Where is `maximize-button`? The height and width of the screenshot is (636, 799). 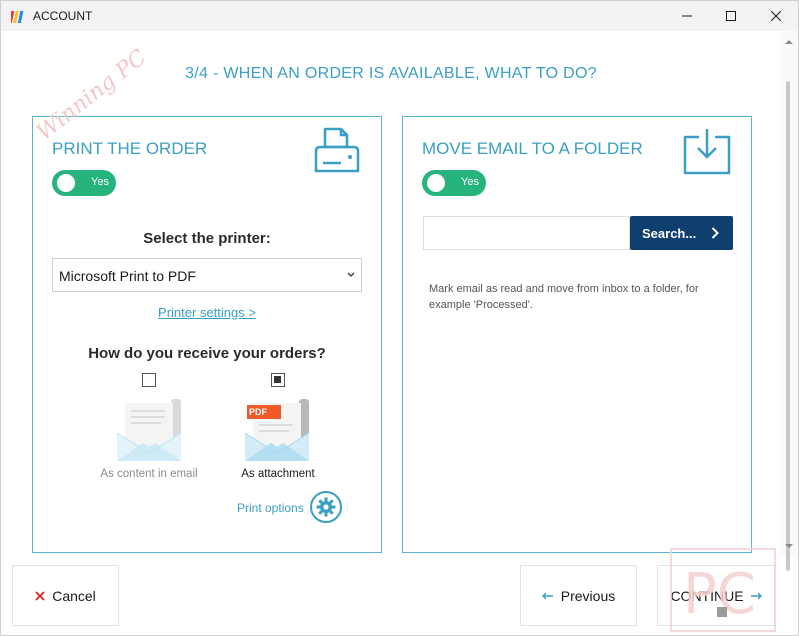 maximize-button is located at coordinates (731, 16).